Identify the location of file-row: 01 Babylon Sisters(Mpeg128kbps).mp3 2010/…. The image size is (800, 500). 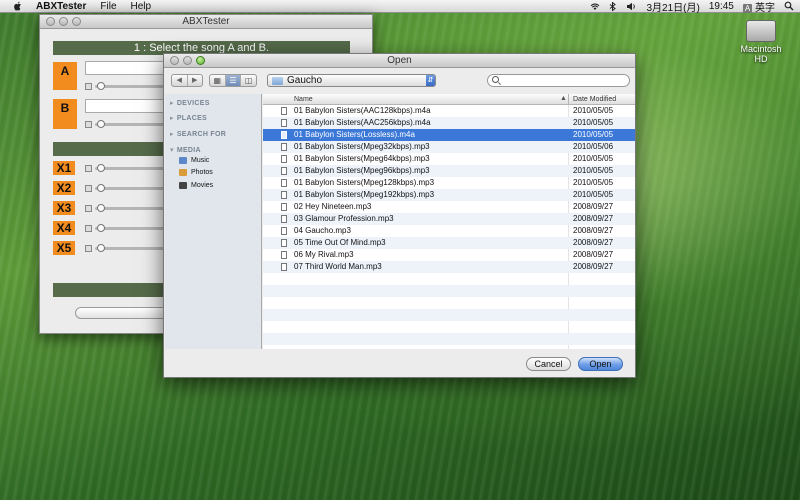
(449, 183).